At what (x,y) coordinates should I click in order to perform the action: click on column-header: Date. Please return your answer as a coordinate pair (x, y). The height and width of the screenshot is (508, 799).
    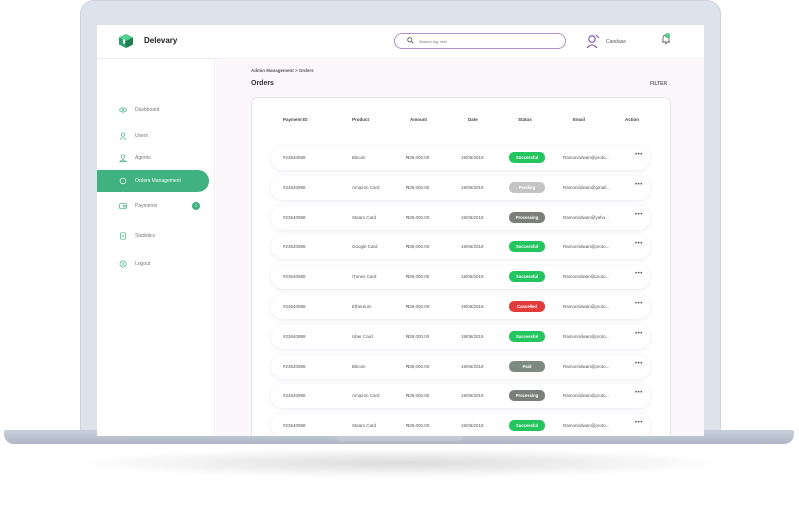
    Looking at the image, I should click on (473, 119).